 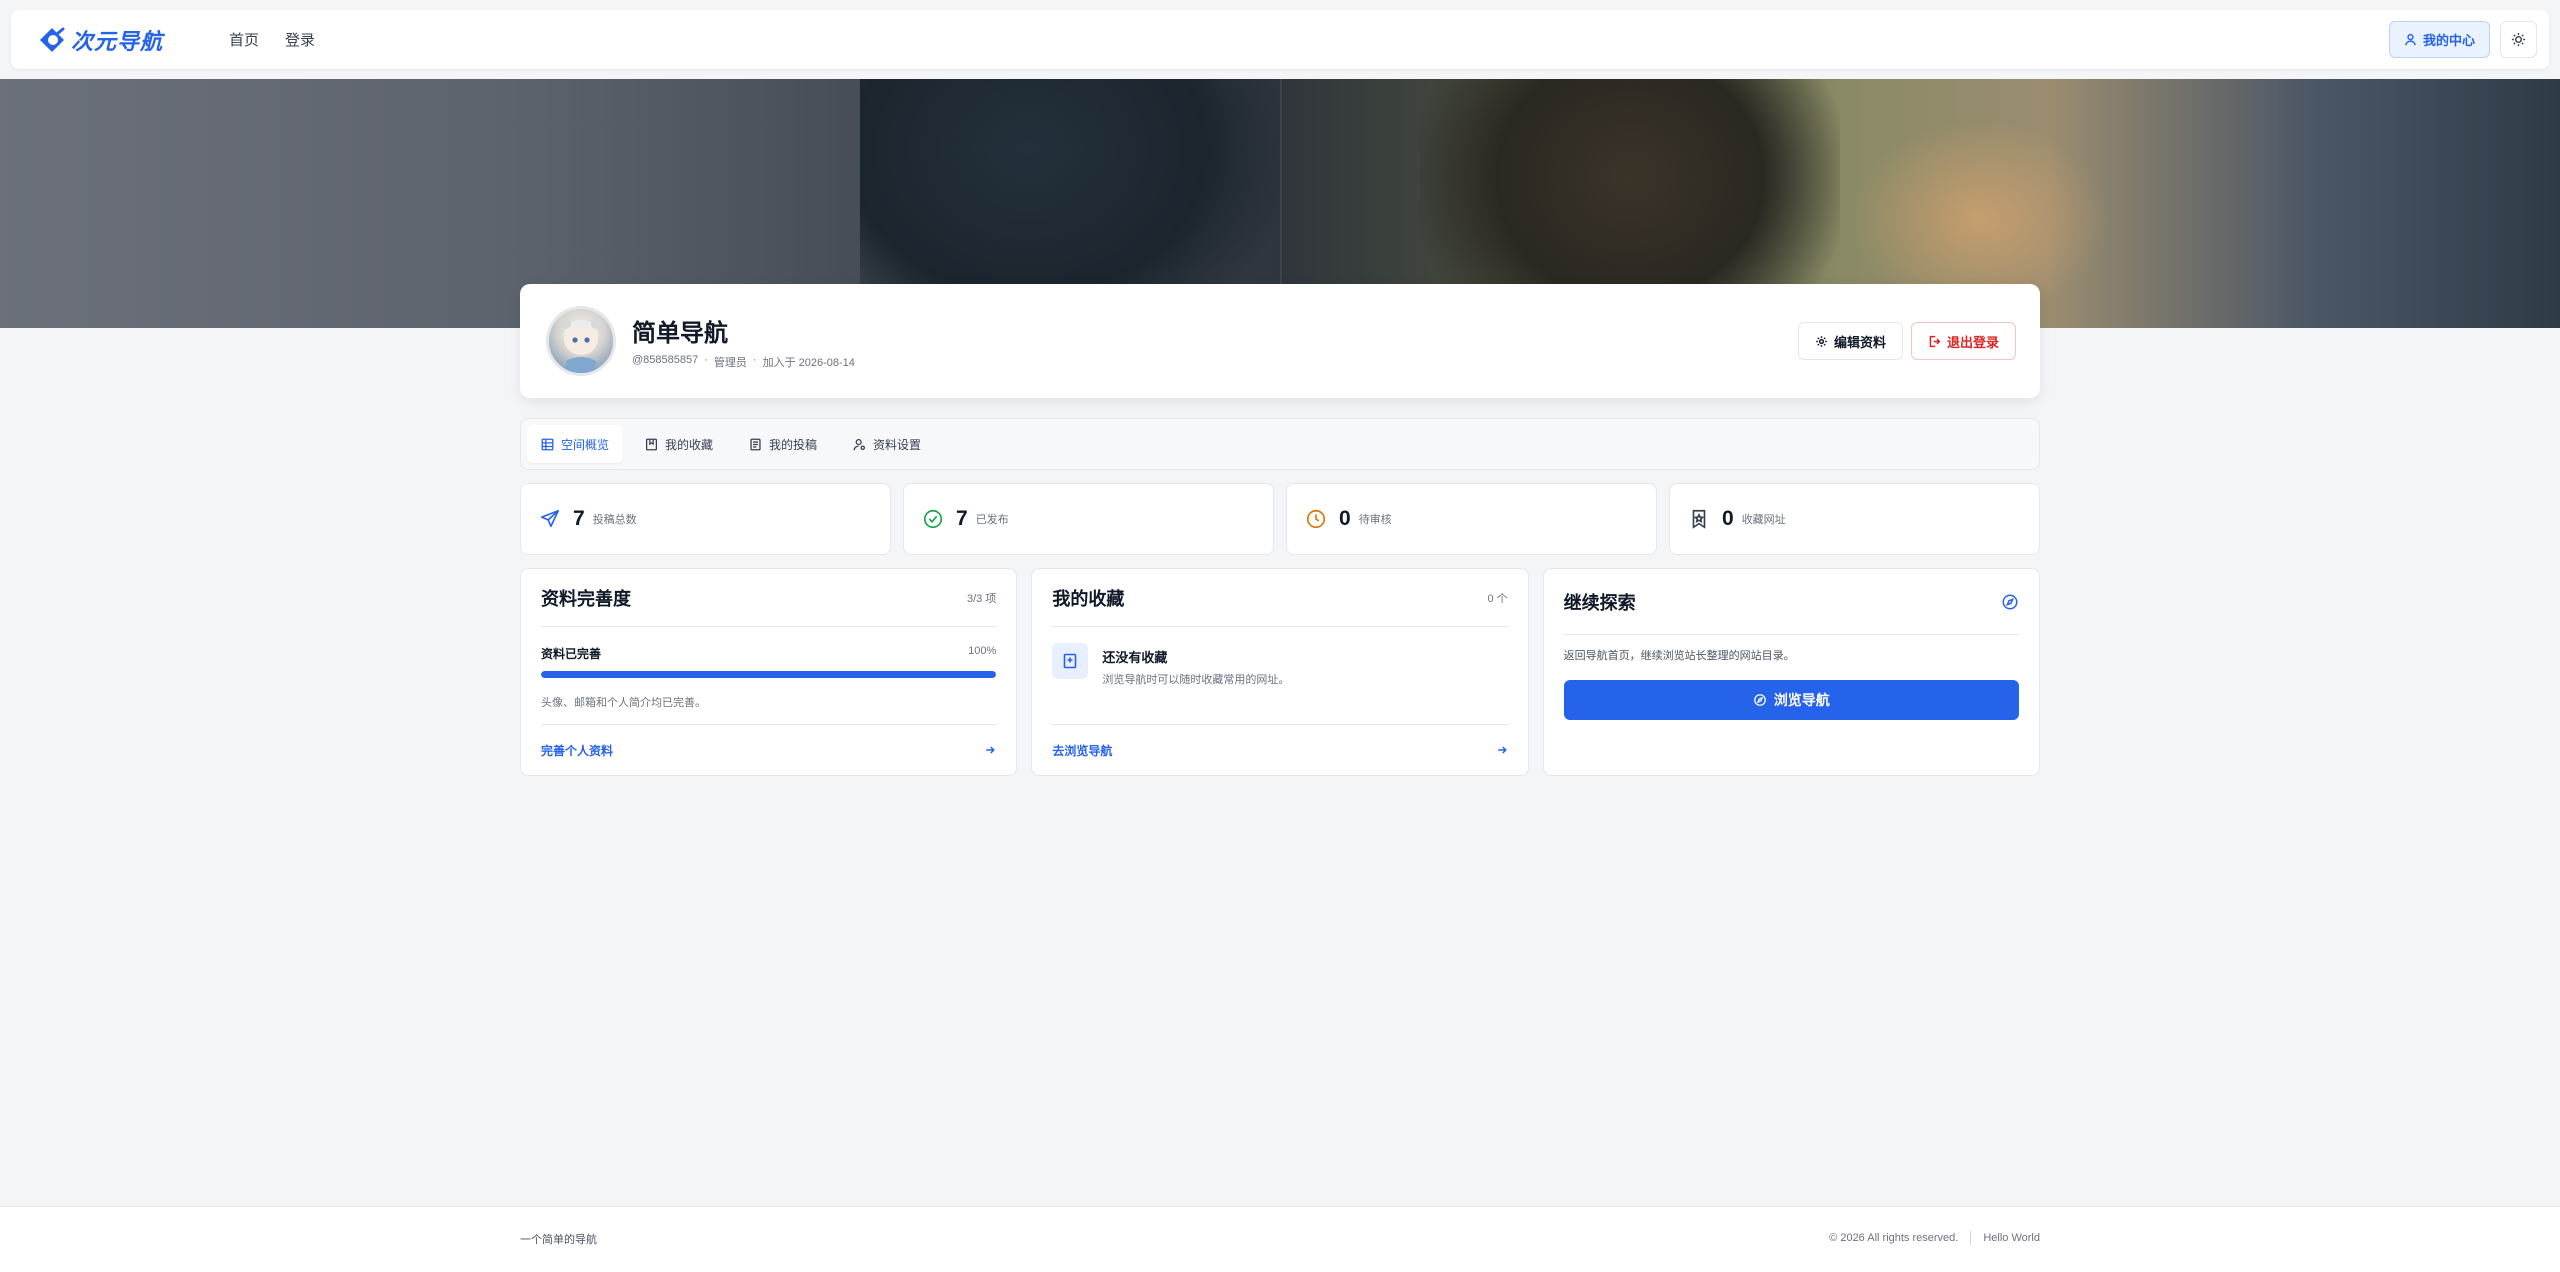 I want to click on user-settings-icon, so click(x=859, y=444).